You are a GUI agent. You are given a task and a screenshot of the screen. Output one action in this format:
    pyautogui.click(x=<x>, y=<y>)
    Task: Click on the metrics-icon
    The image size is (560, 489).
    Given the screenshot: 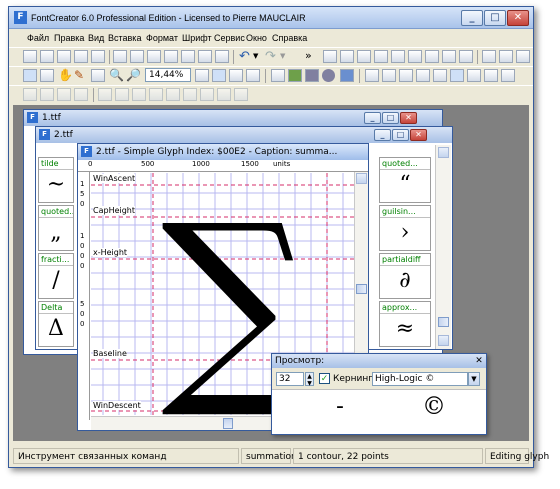 What is the action you would take?
    pyautogui.click(x=381, y=56)
    